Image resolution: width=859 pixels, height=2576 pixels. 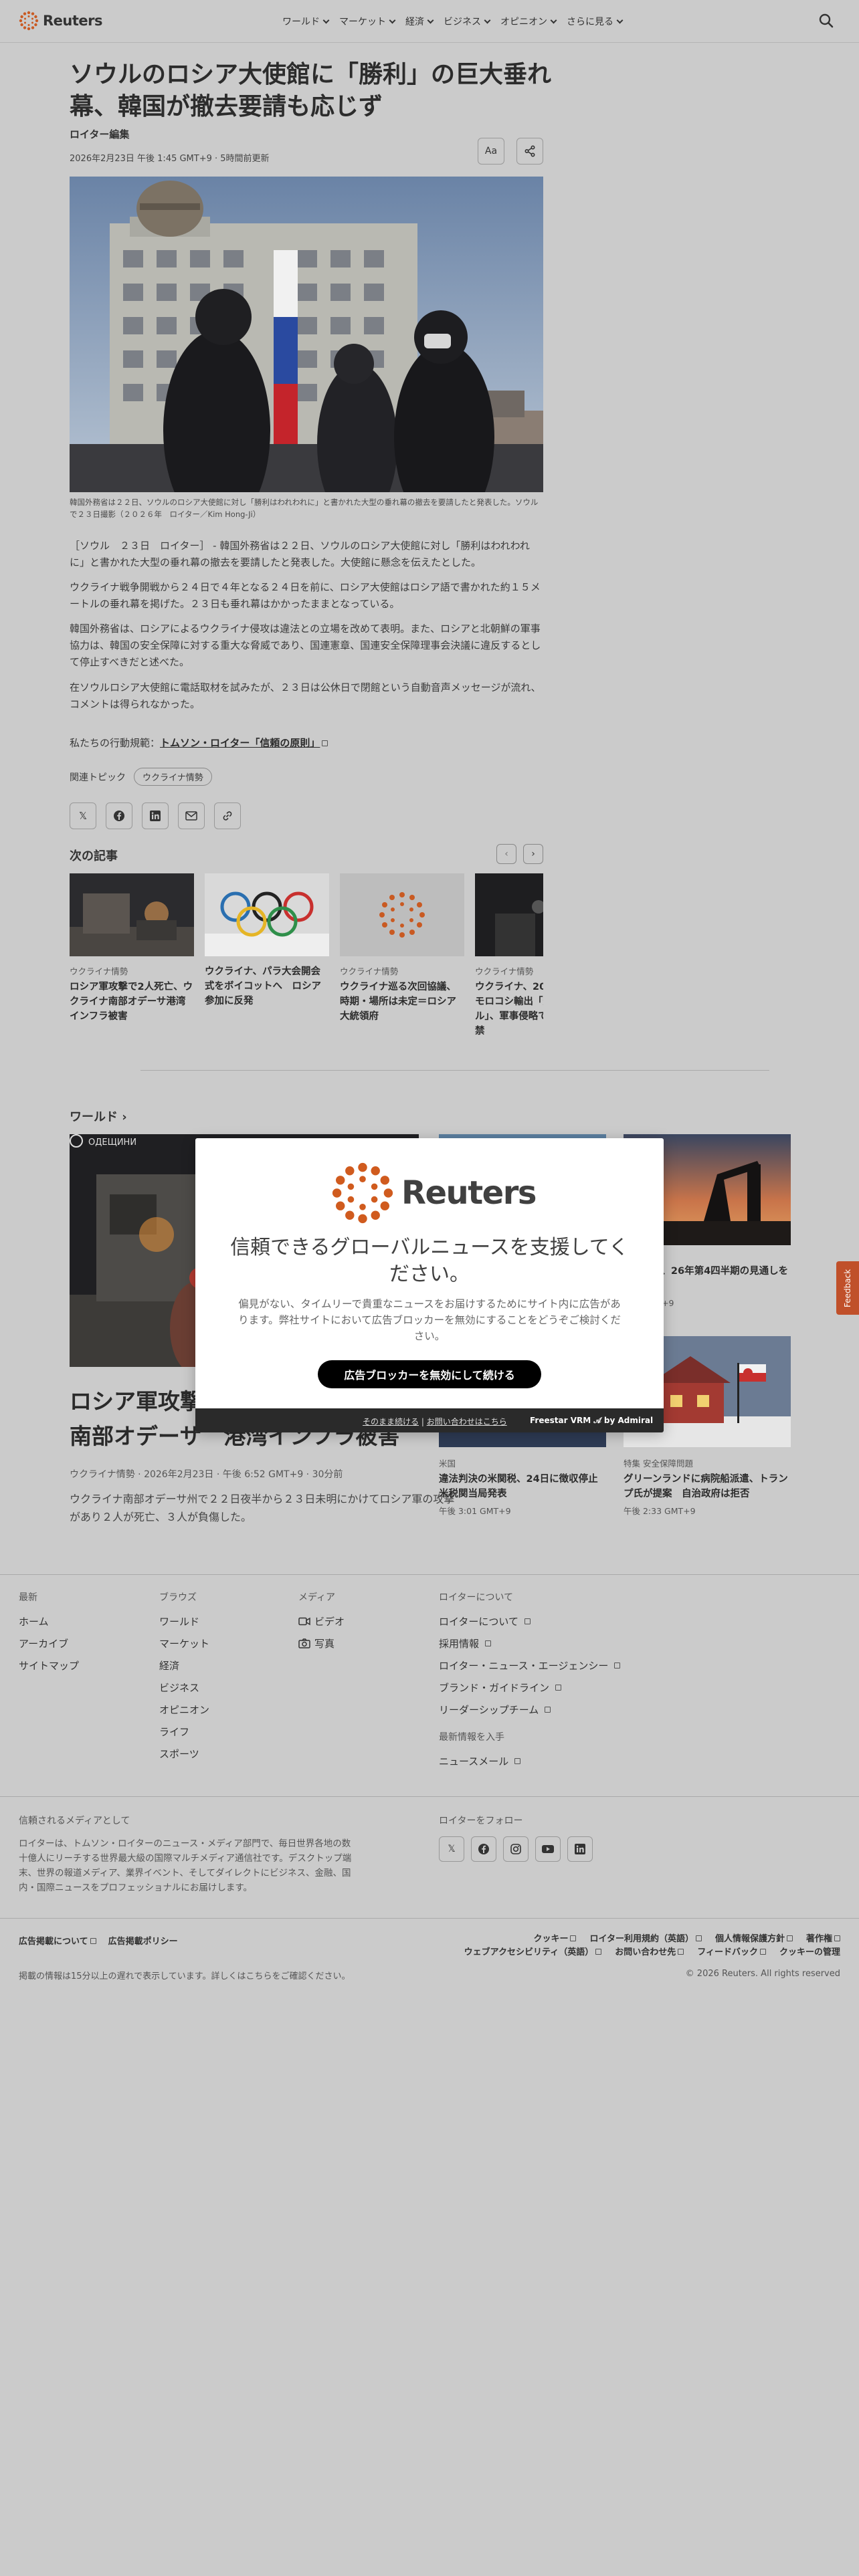 I want to click on social-instagram-button, so click(x=516, y=1849).